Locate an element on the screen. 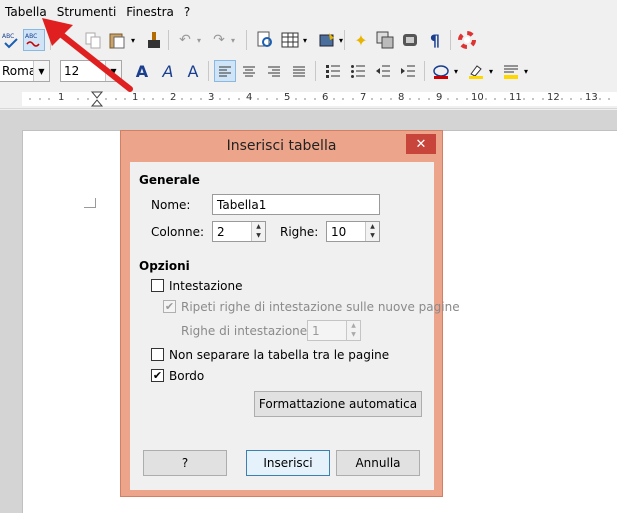  table-dropdown-icon: ▾ is located at coordinates (305, 40).